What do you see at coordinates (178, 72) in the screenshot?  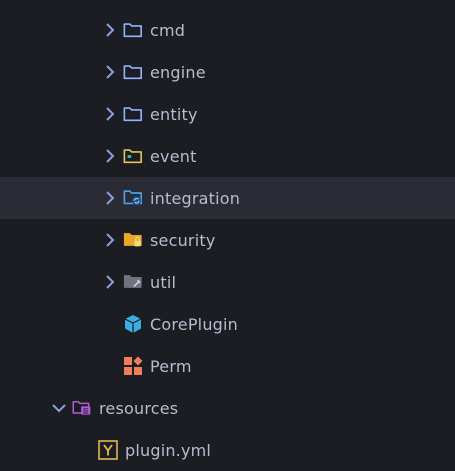 I see `tree-item-label: engine` at bounding box center [178, 72].